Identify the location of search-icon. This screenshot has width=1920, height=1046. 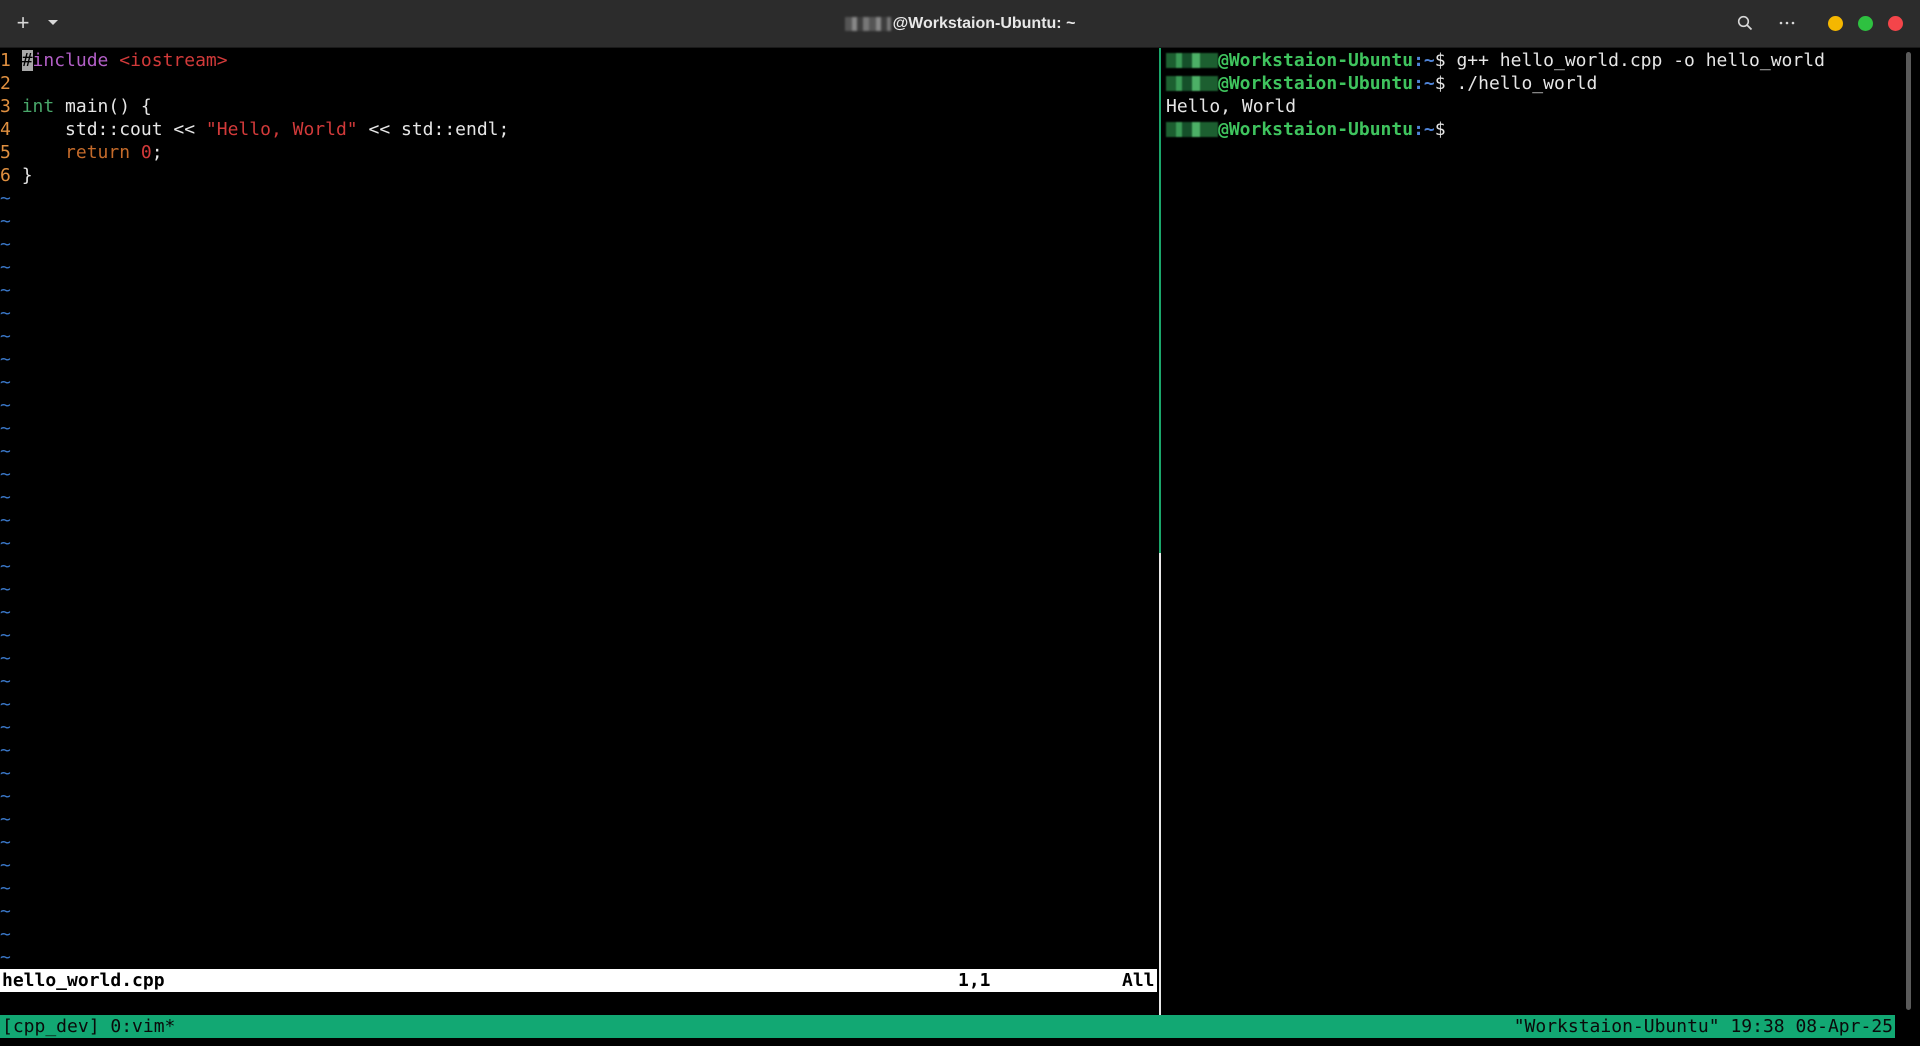
(1745, 23).